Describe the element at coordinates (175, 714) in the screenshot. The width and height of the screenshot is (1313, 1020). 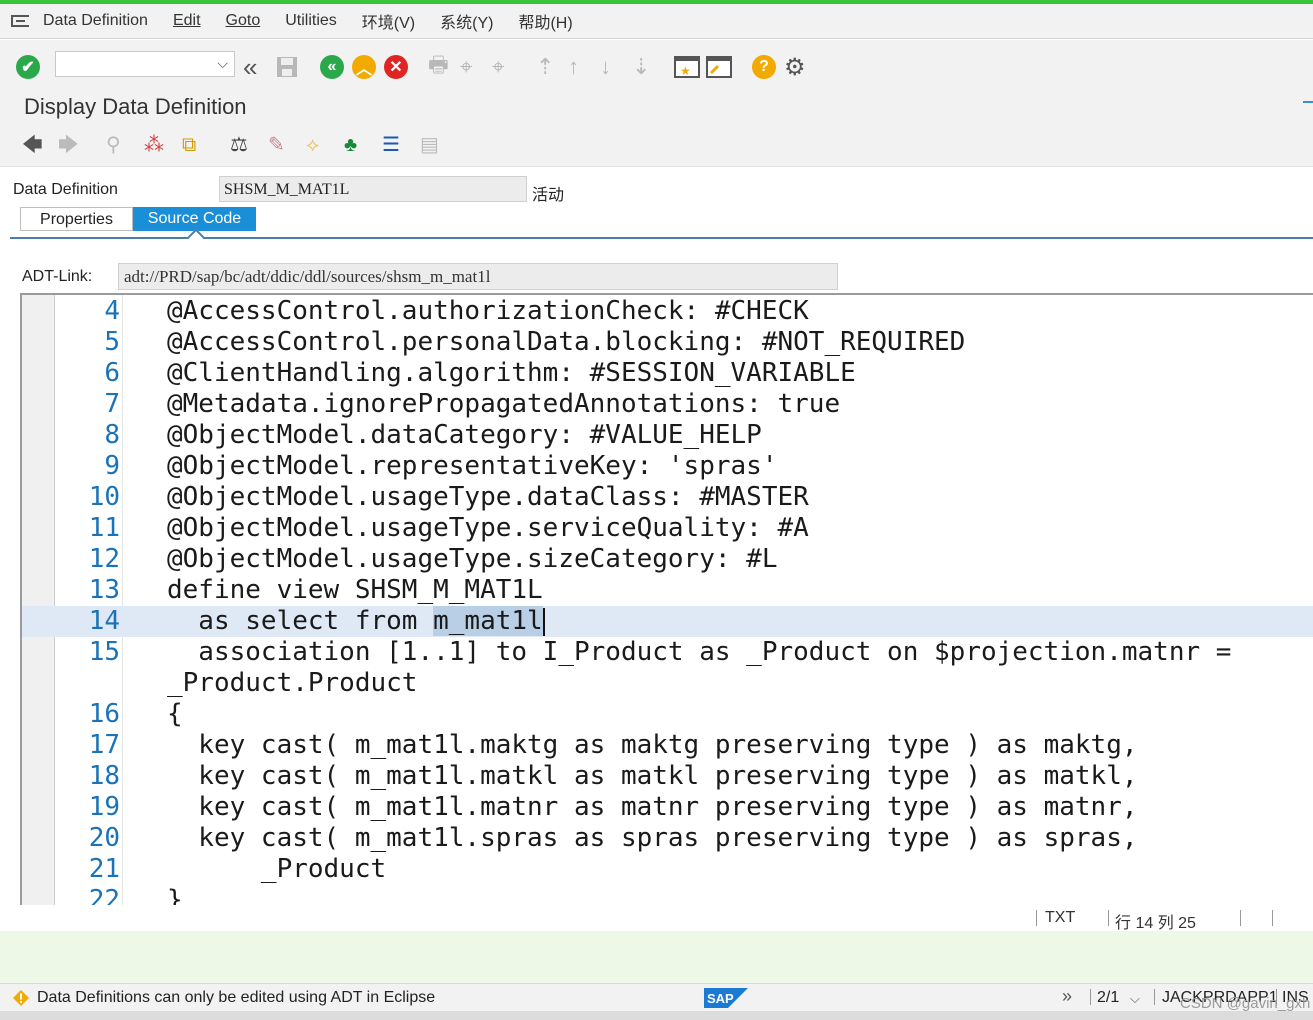
I see `code-content: {` at that location.